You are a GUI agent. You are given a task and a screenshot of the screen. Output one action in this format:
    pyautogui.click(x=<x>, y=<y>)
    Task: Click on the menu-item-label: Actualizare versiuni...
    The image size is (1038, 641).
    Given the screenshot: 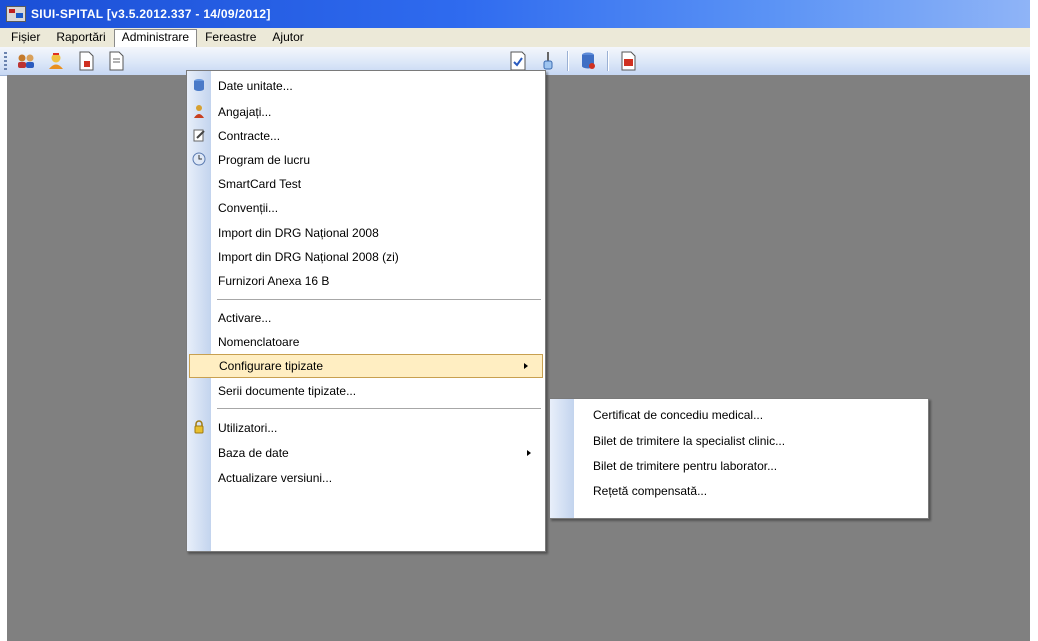 What is the action you would take?
    pyautogui.click(x=275, y=478)
    